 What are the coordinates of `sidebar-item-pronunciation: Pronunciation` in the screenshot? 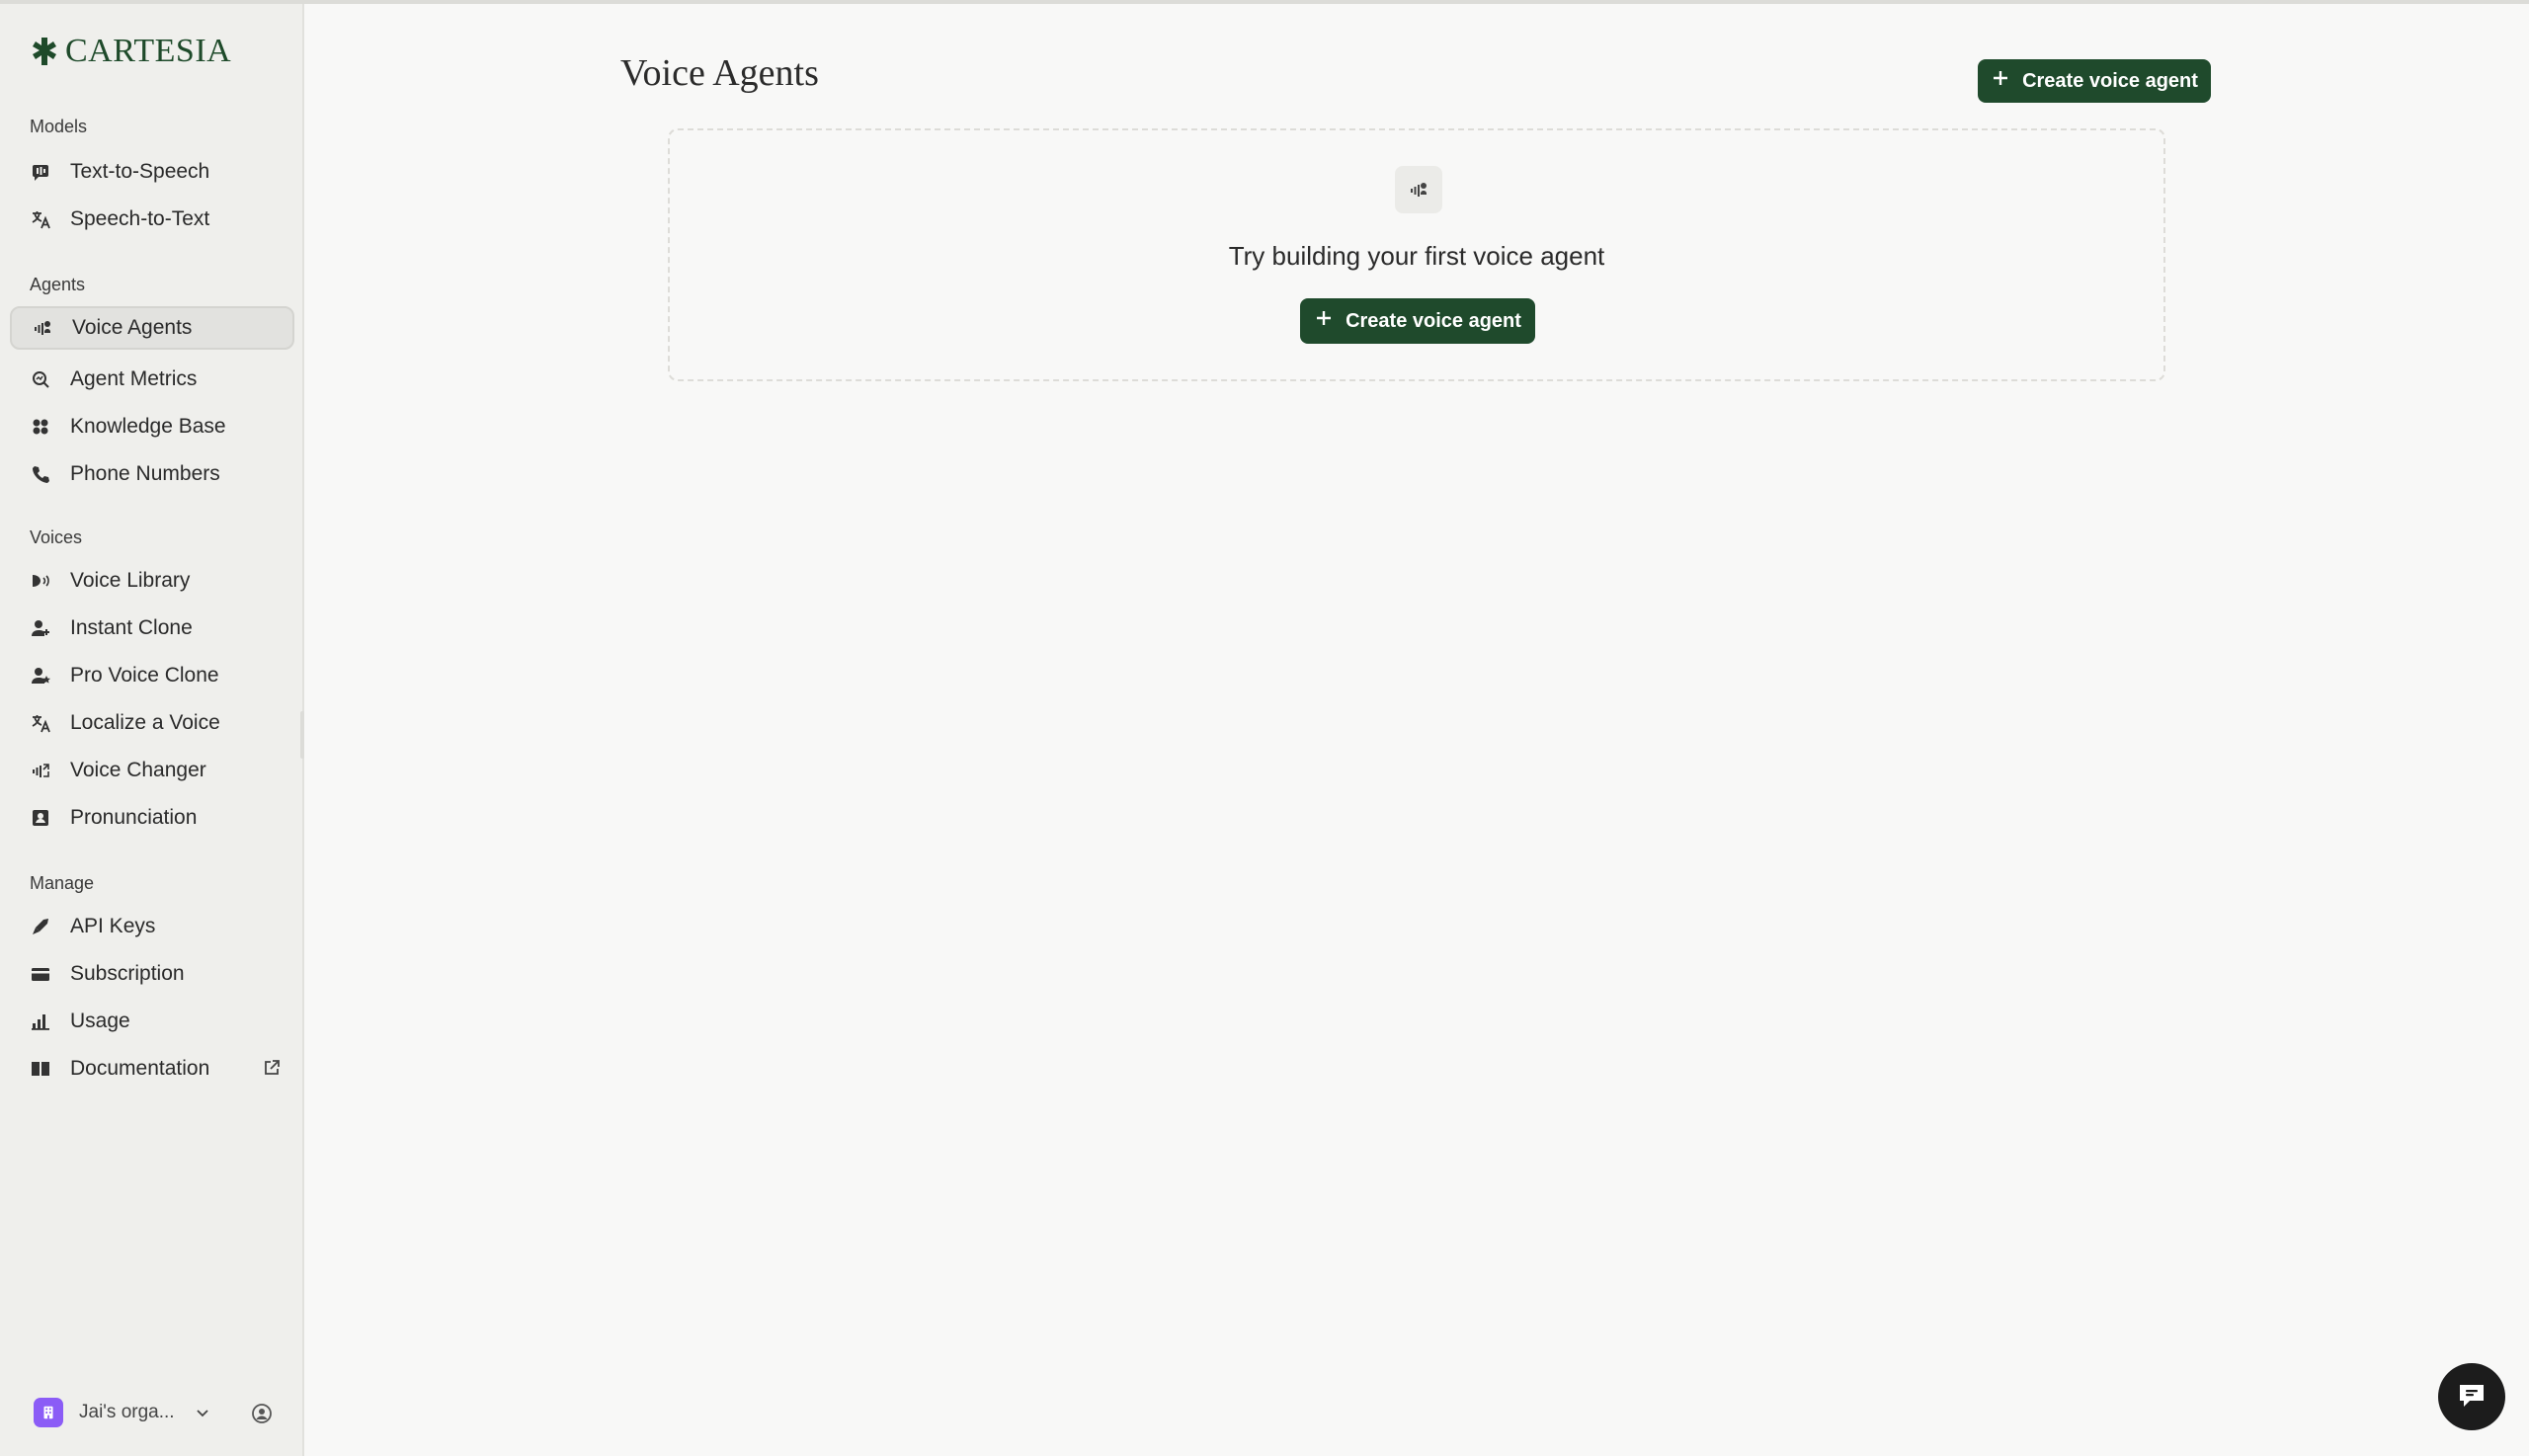 It's located at (152, 818).